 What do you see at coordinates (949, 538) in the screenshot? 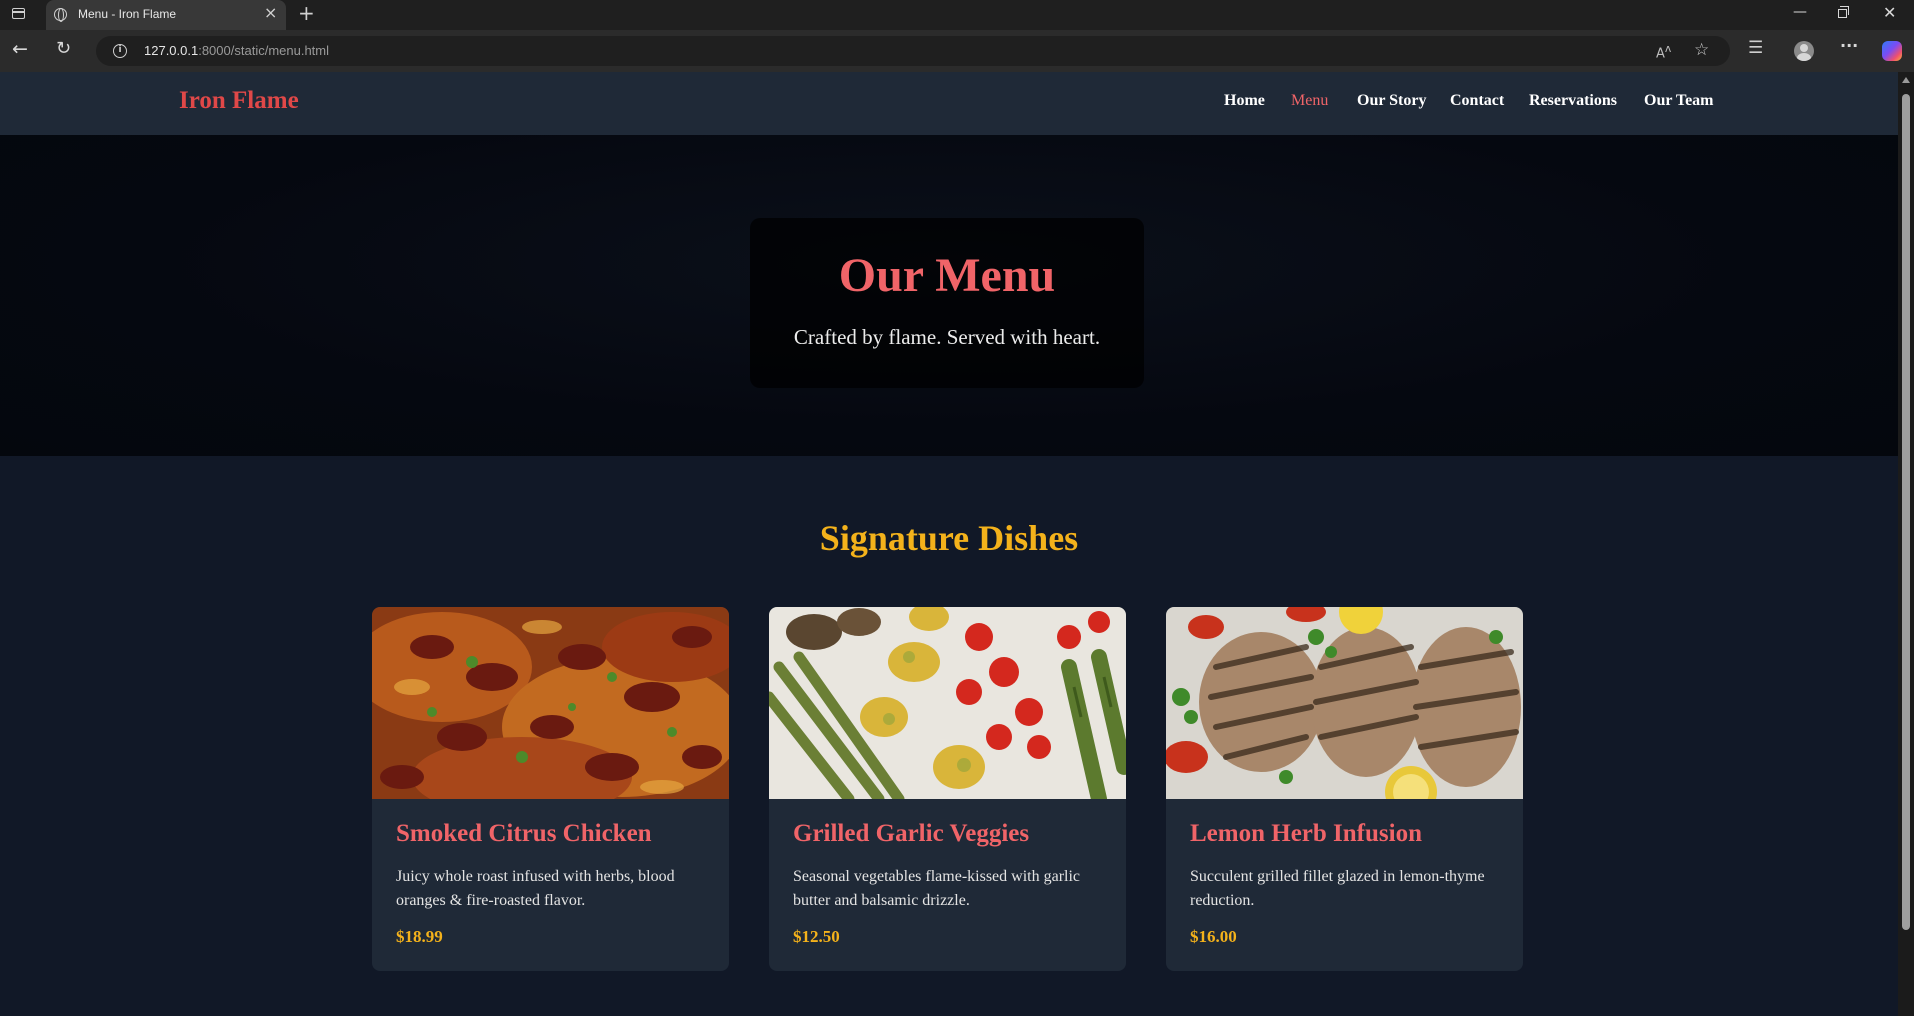
I see `section-title: Signature Dishes` at bounding box center [949, 538].